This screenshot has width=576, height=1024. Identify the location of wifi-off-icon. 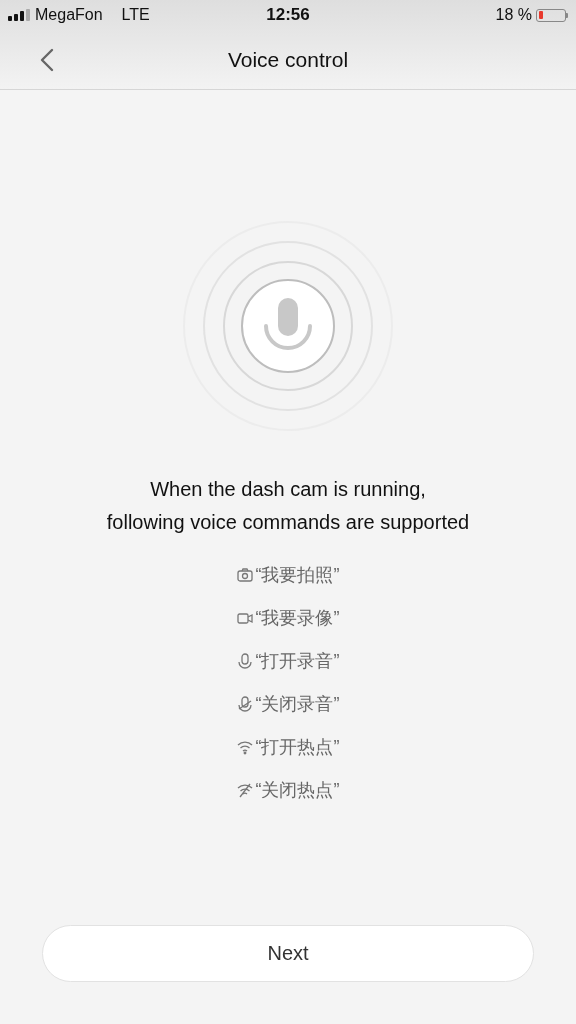
(244, 790).